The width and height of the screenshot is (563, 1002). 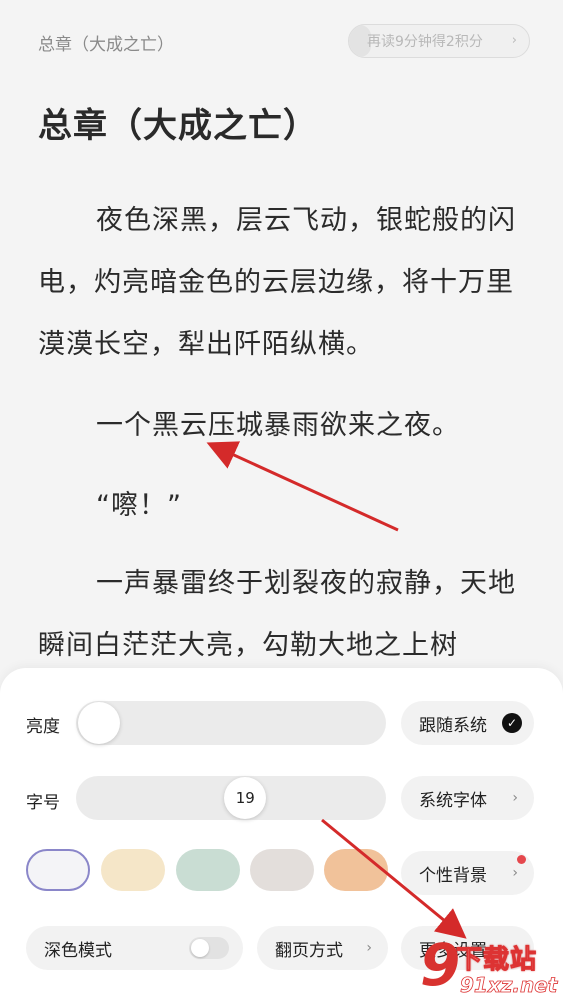 What do you see at coordinates (509, 985) in the screenshot?
I see `watermark-bottom-text: 91xz.net` at bounding box center [509, 985].